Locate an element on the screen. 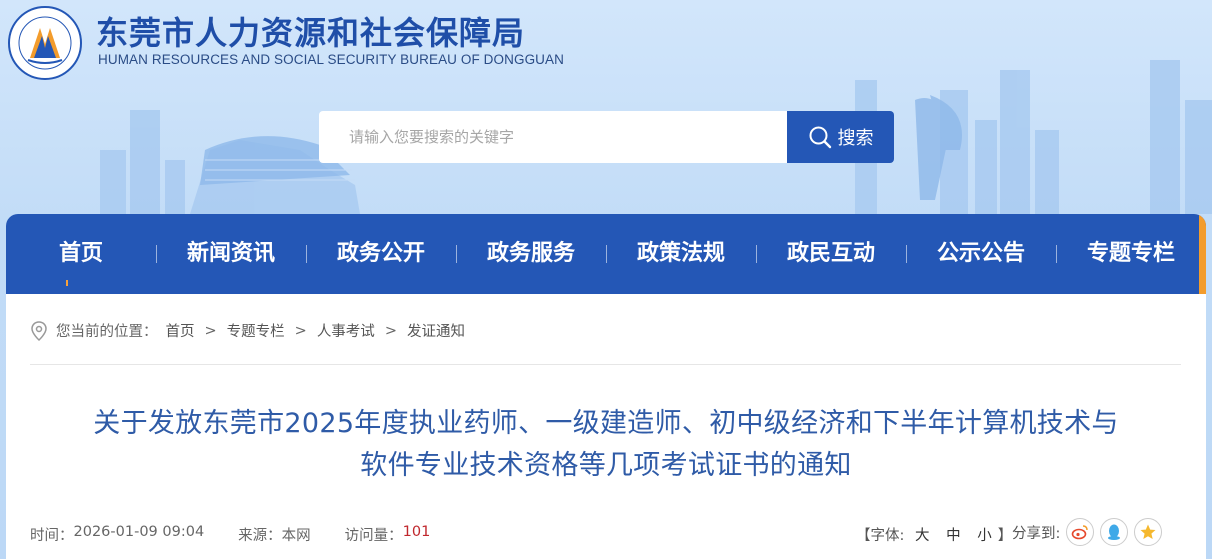 The image size is (1212, 559). article-meta: 时间： 2026-01-09 09:04 来源： 本网 访问量： 101 is located at coordinates (230, 534).